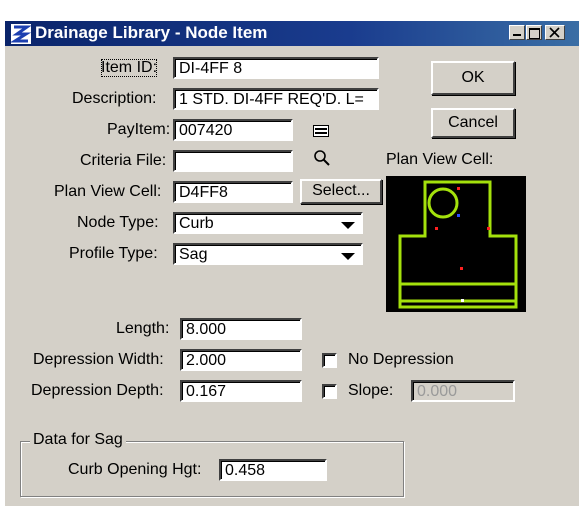  Describe the element at coordinates (21, 34) in the screenshot. I see `drainage-logo-icon` at that location.